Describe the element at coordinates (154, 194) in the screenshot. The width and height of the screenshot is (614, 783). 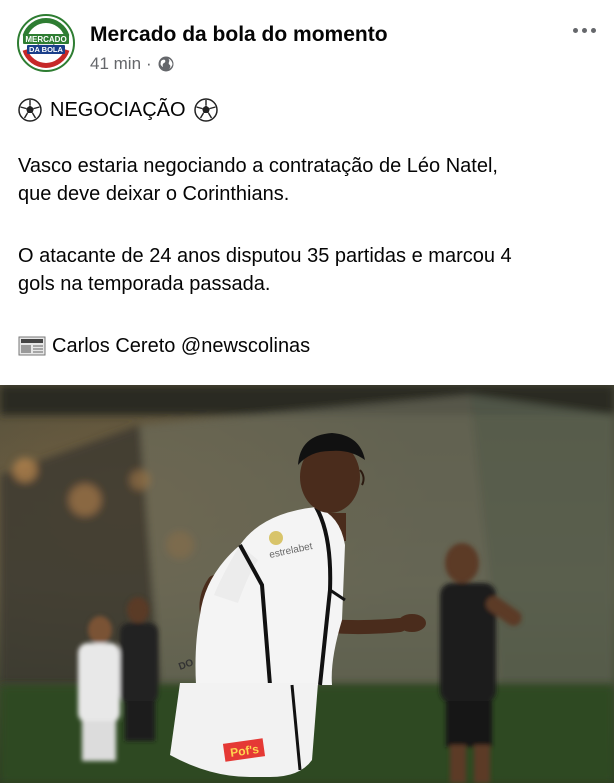
I see `body-line: que deve deixar o Corinthians.` at that location.